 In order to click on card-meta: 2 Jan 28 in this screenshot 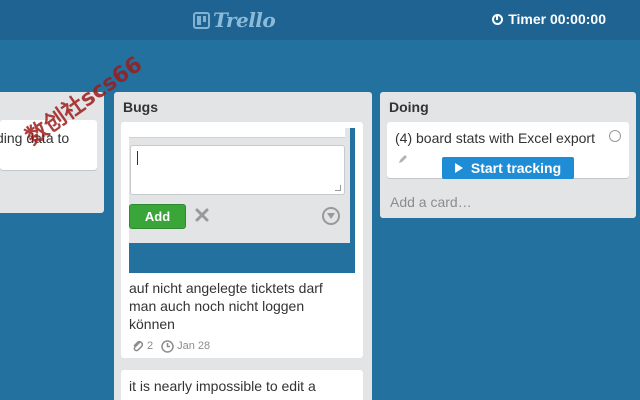, I will do `click(170, 346)`.